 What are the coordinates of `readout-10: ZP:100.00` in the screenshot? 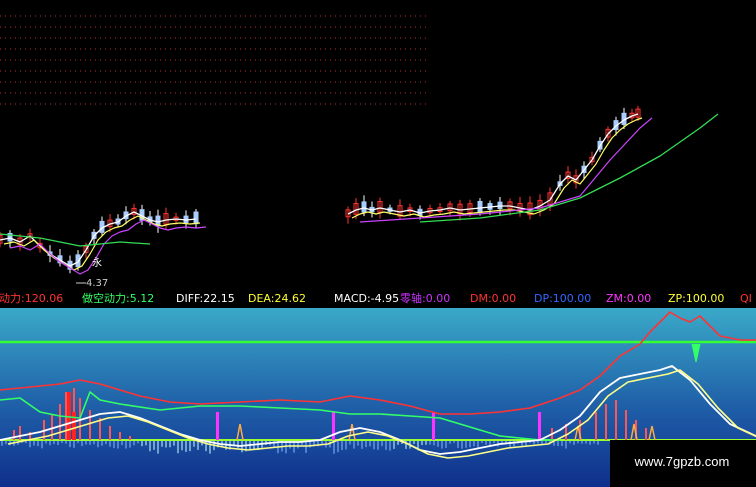 It's located at (696, 298).